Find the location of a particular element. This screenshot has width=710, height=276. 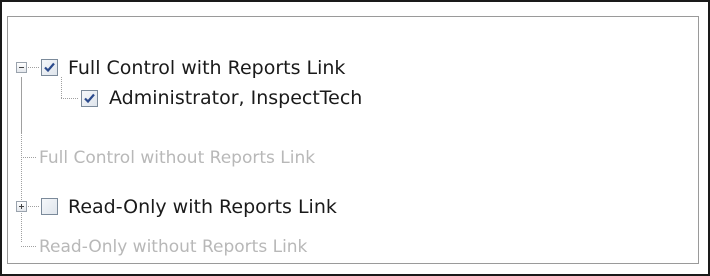

tree-item-full-control-without-reports: Full Control without Reports Link is located at coordinates (177, 158).